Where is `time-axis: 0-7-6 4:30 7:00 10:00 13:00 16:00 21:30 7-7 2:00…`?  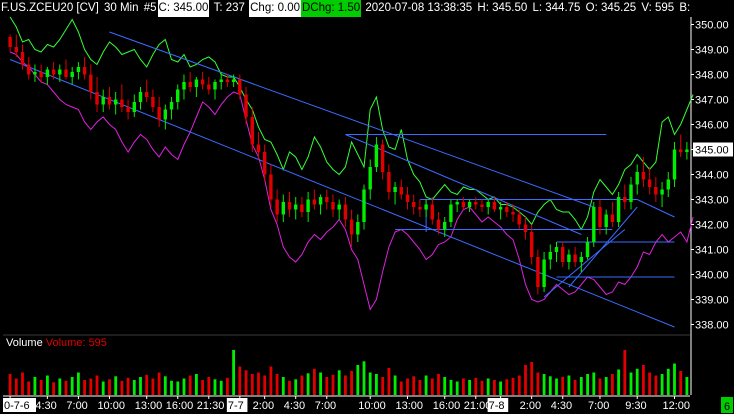
time-axis: 0-7-6 4:30 7:00 10:00 13:00 16:00 21:30 7-7 2:00… is located at coordinates (368, 404).